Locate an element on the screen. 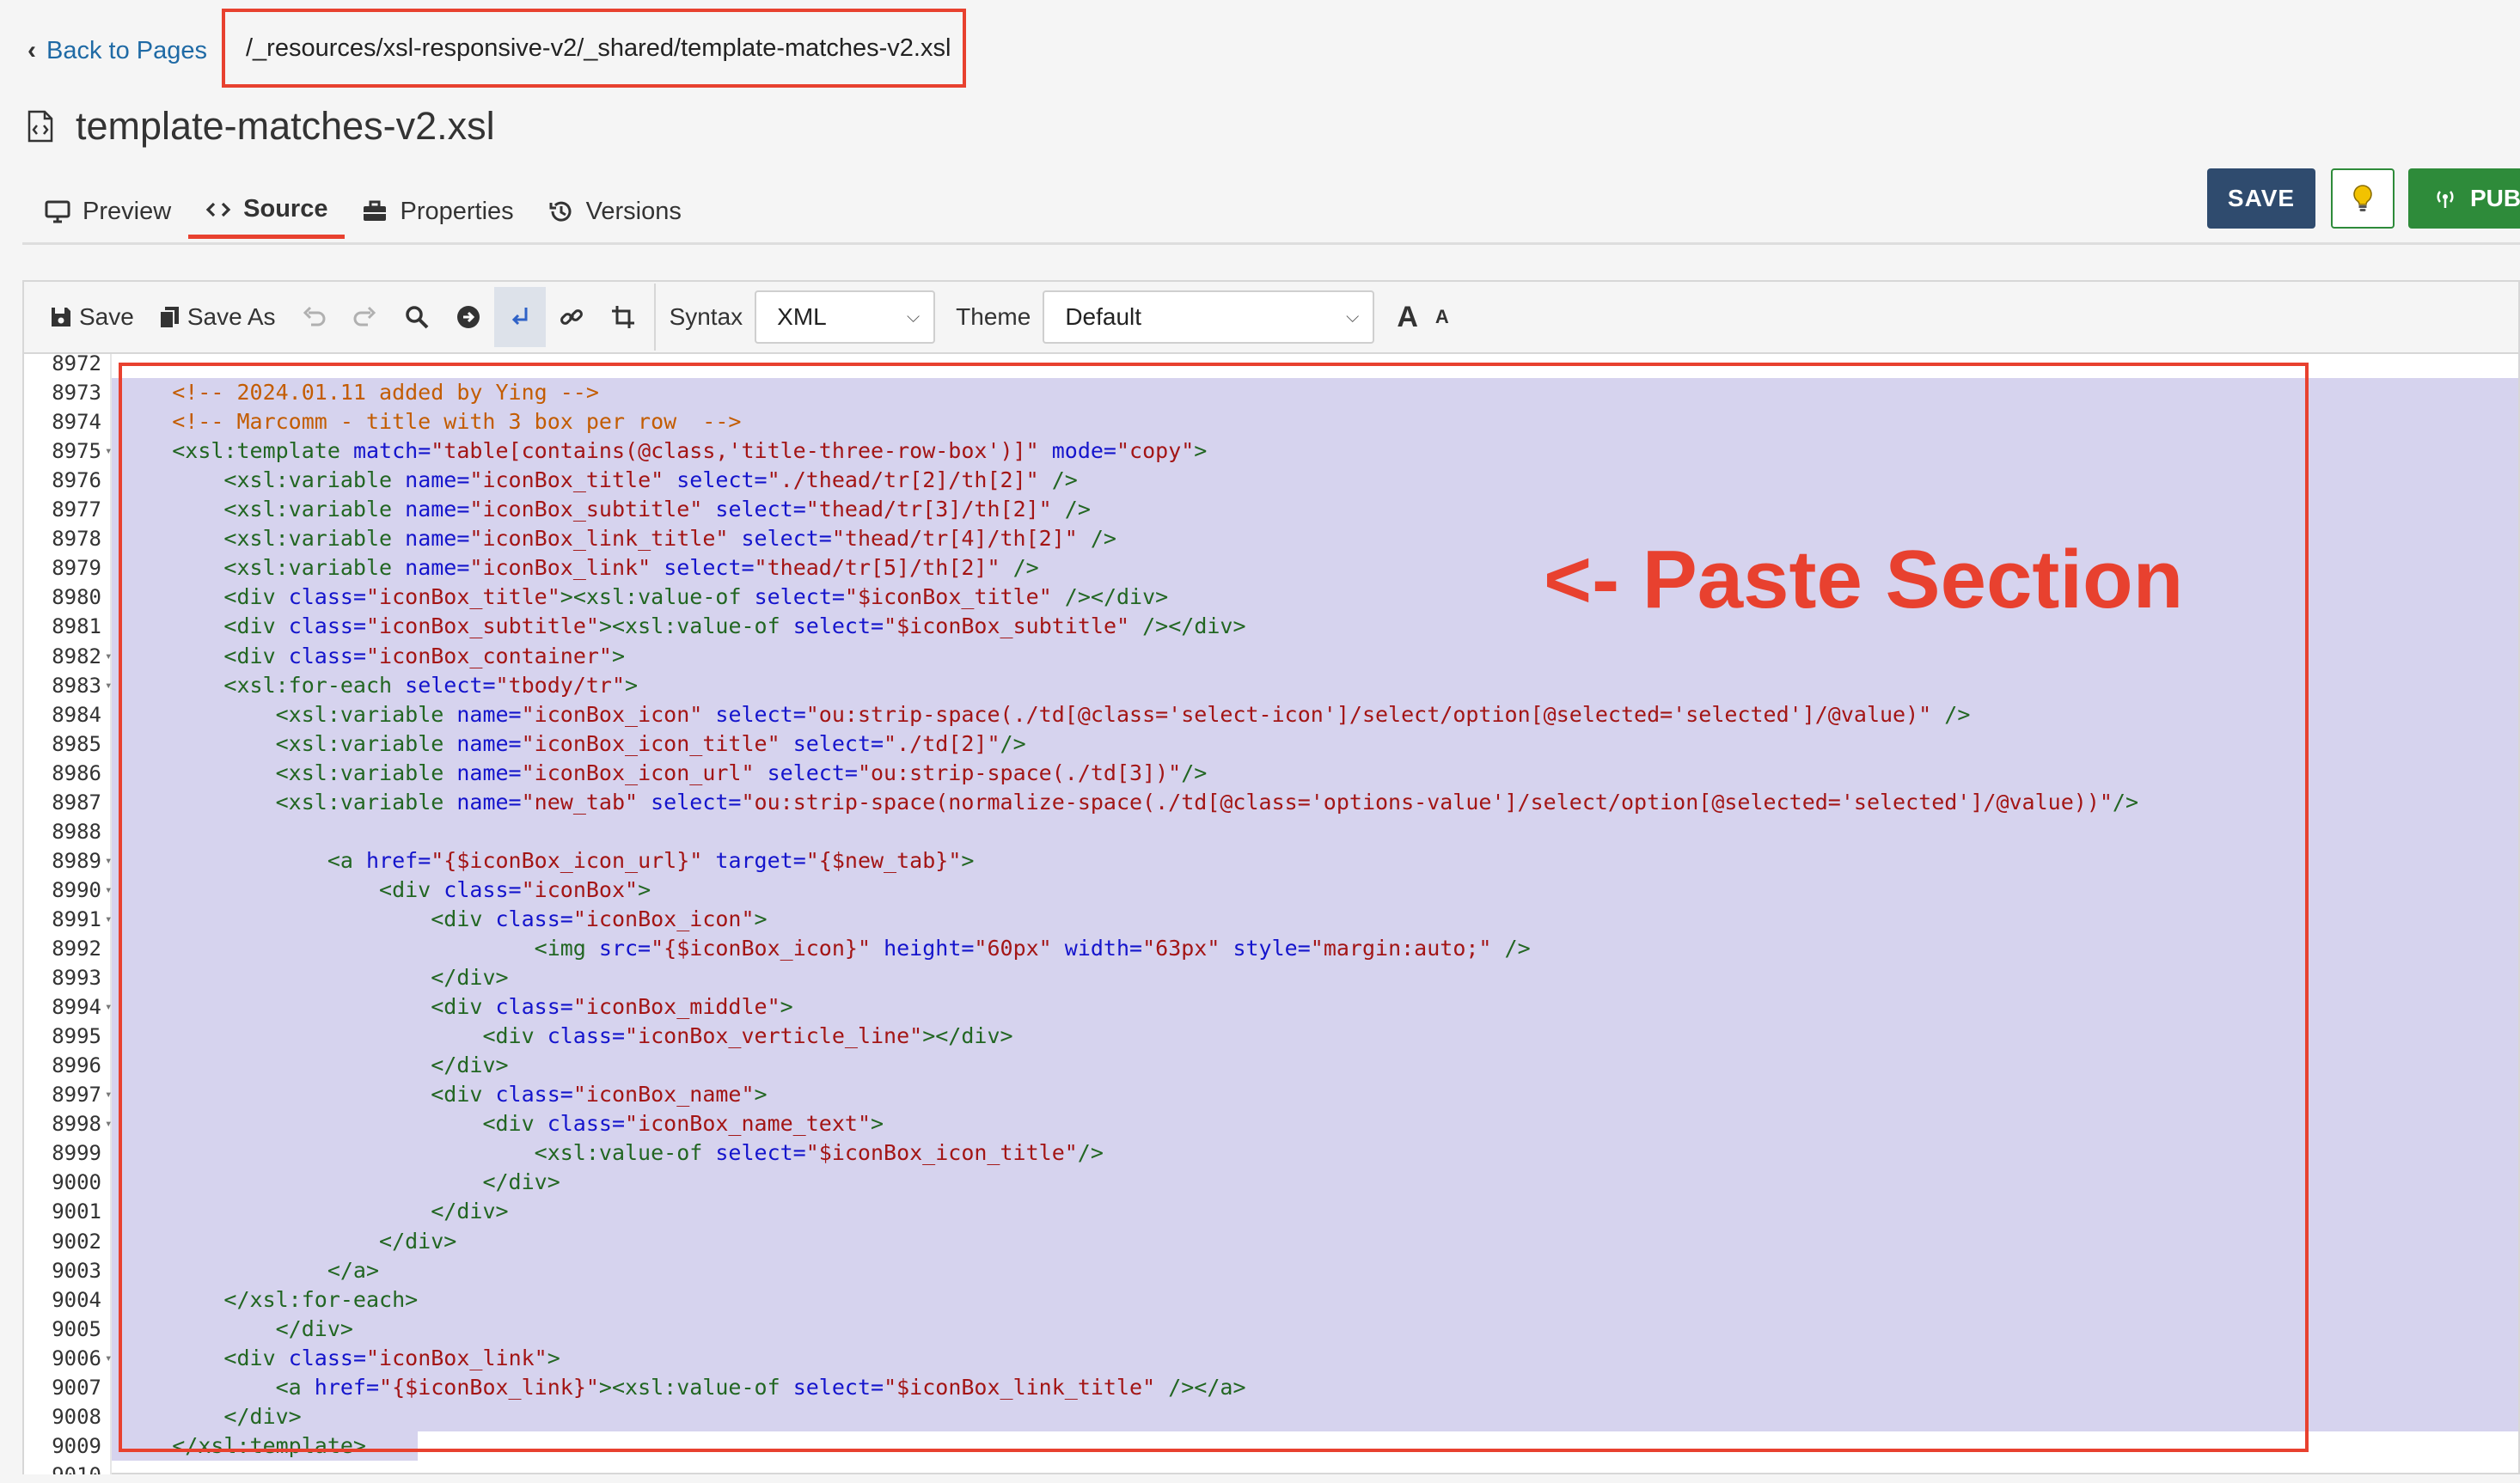 This screenshot has width=2520, height=1483. wrap-arrow-icon is located at coordinates (519, 317).